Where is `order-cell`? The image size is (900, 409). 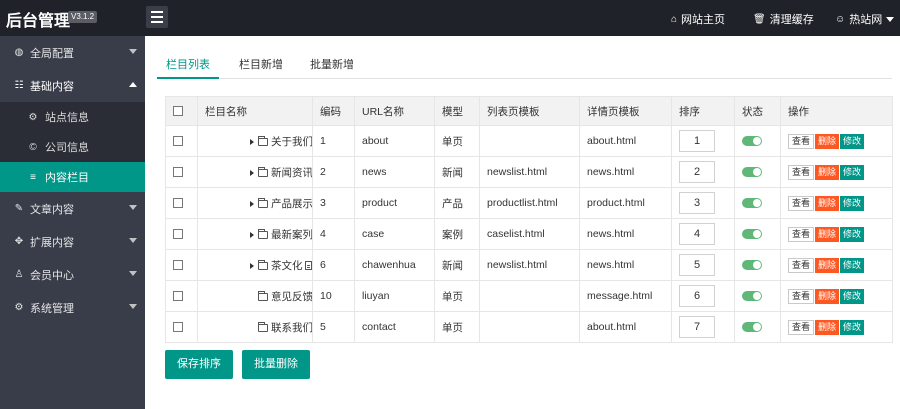
order-cell is located at coordinates (703, 141).